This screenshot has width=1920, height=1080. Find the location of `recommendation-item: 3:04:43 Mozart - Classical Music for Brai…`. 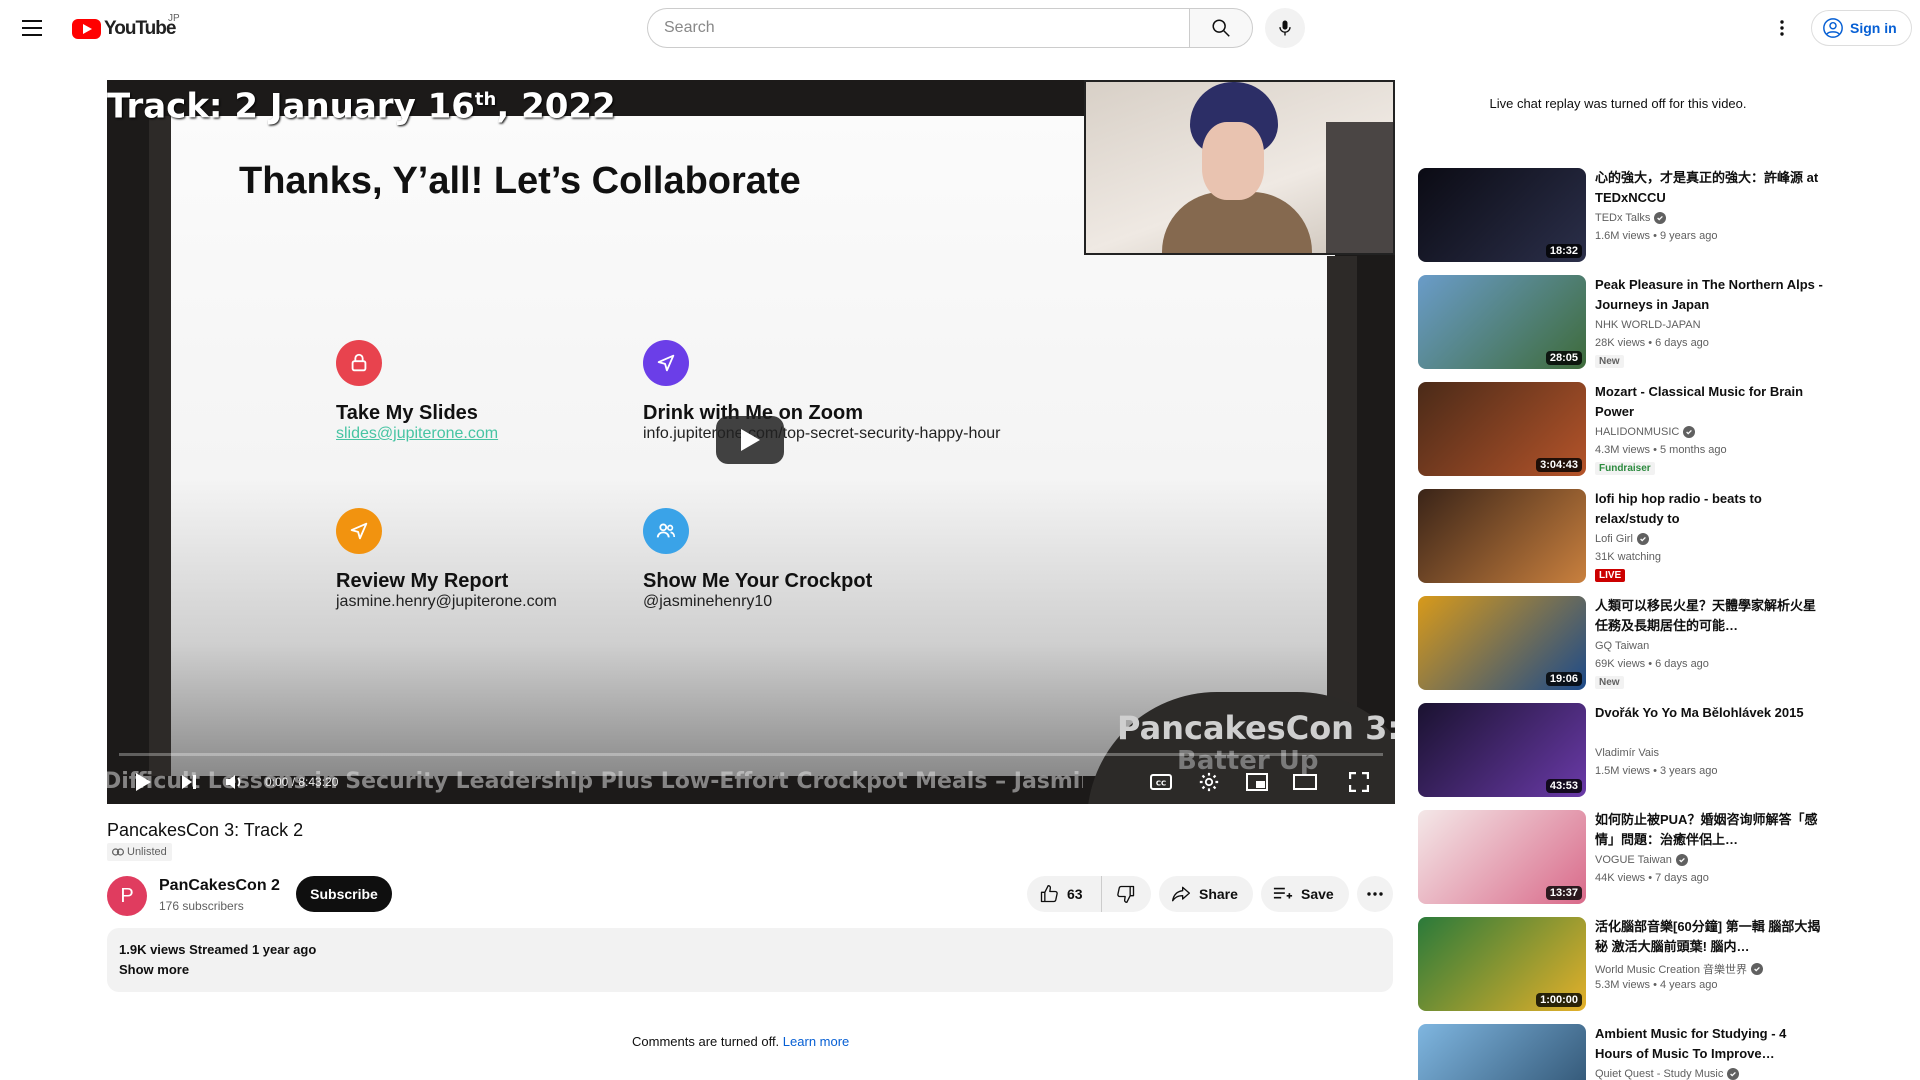

recommendation-item: 3:04:43 Mozart - Classical Music for Brai… is located at coordinates (1624, 430).